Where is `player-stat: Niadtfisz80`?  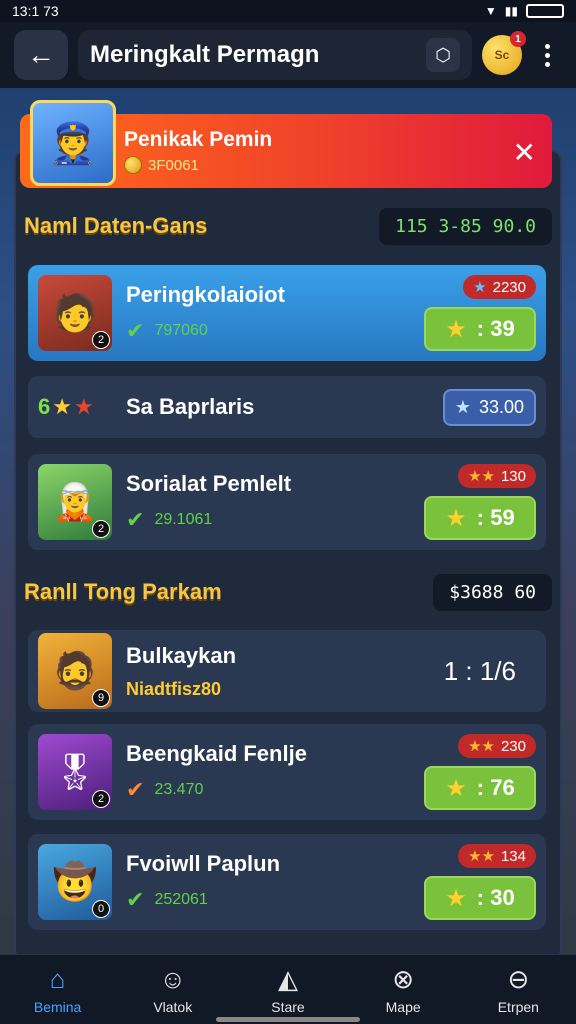
player-stat: Niadtfisz80 is located at coordinates (174, 688).